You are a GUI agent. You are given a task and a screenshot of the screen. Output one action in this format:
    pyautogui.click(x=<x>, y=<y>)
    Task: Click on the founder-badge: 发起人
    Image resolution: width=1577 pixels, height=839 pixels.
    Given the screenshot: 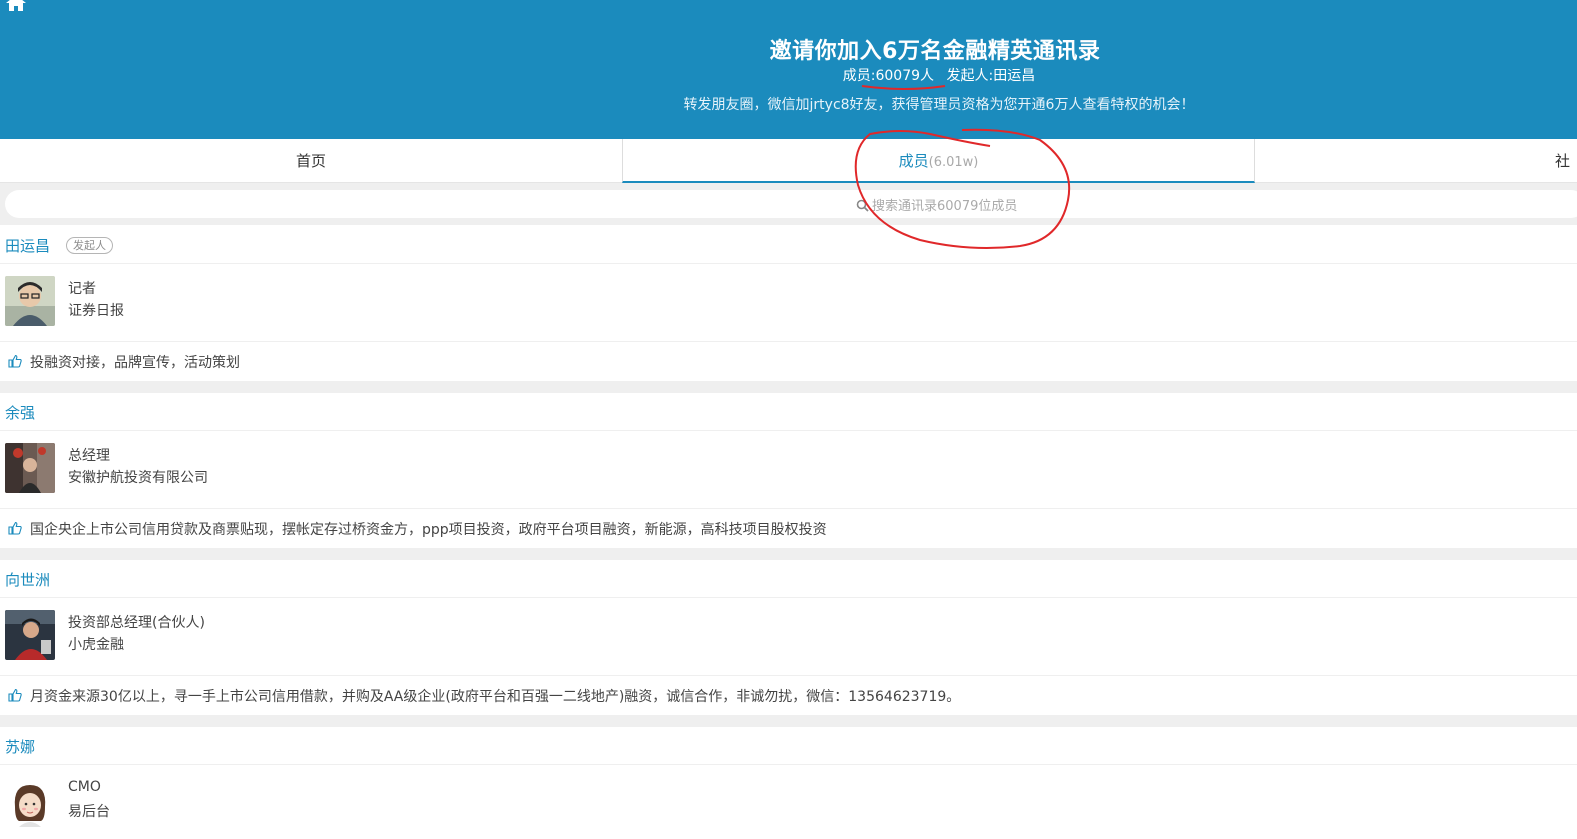 What is the action you would take?
    pyautogui.click(x=89, y=245)
    